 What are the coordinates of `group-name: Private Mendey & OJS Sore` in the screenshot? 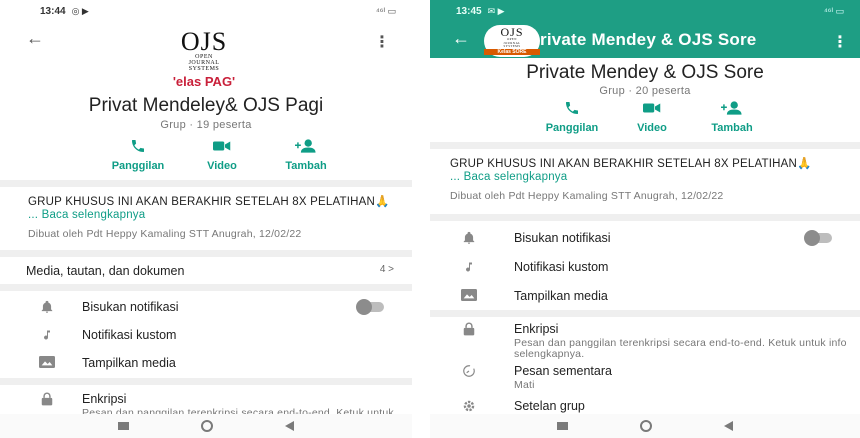 It's located at (645, 73).